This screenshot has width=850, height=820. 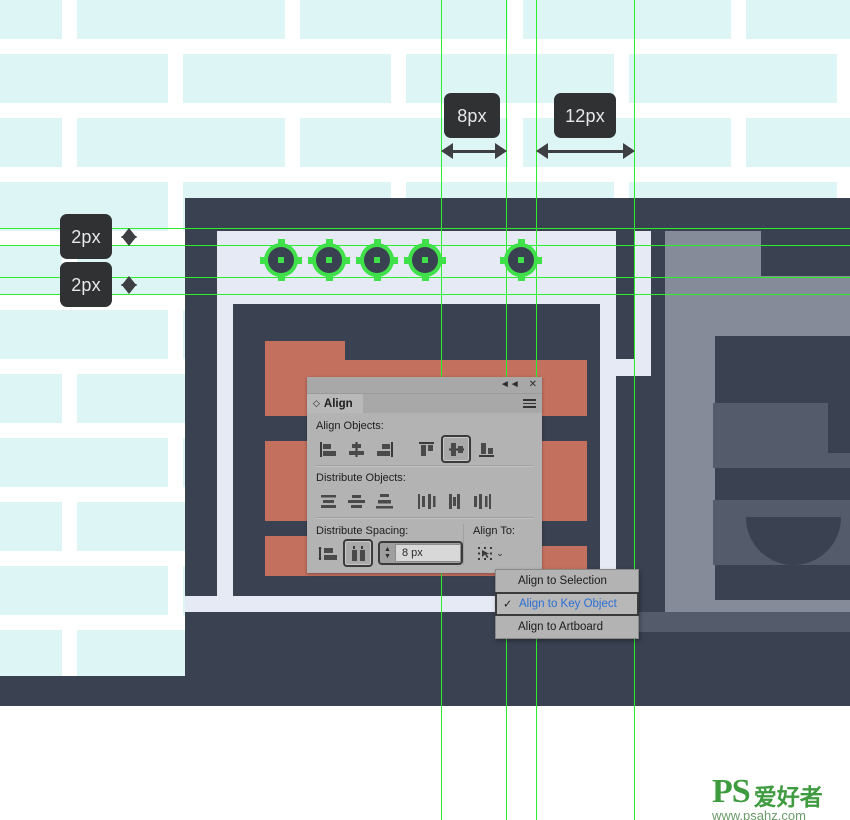 What do you see at coordinates (356, 449) in the screenshot?
I see `align-horizontal-center-button` at bounding box center [356, 449].